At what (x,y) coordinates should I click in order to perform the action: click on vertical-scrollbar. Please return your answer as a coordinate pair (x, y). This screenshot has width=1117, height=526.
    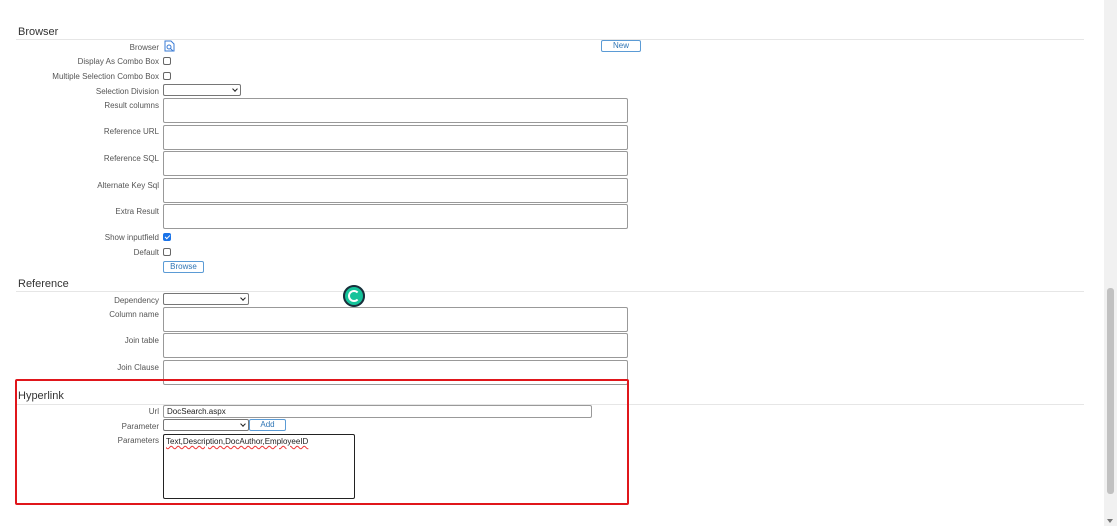
    Looking at the image, I should click on (1110, 263).